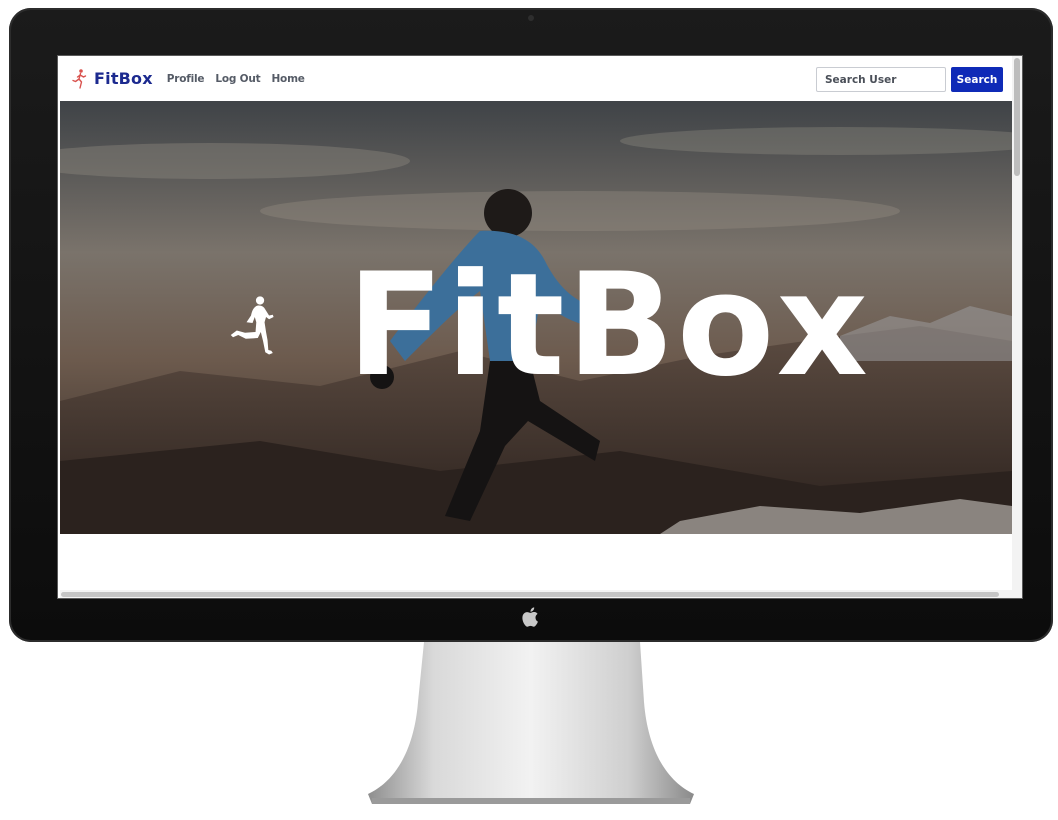 The width and height of the screenshot is (1058, 820). Describe the element at coordinates (881, 79) in the screenshot. I see `search-user-input` at that location.